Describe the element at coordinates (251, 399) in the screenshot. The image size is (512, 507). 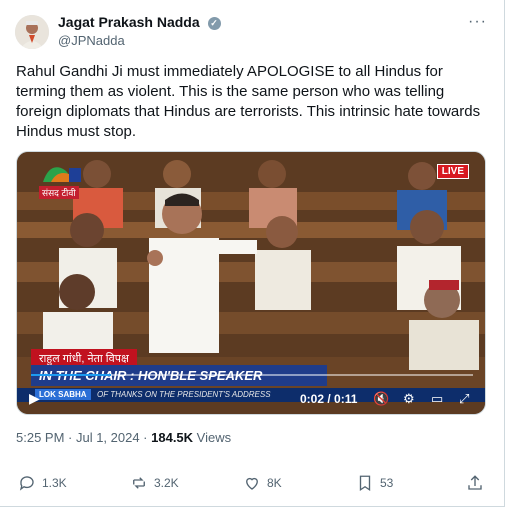
I see `video-controls: ▶ 0:02 / 0:11 🔇 ⚙ ▭ ⤢` at that location.